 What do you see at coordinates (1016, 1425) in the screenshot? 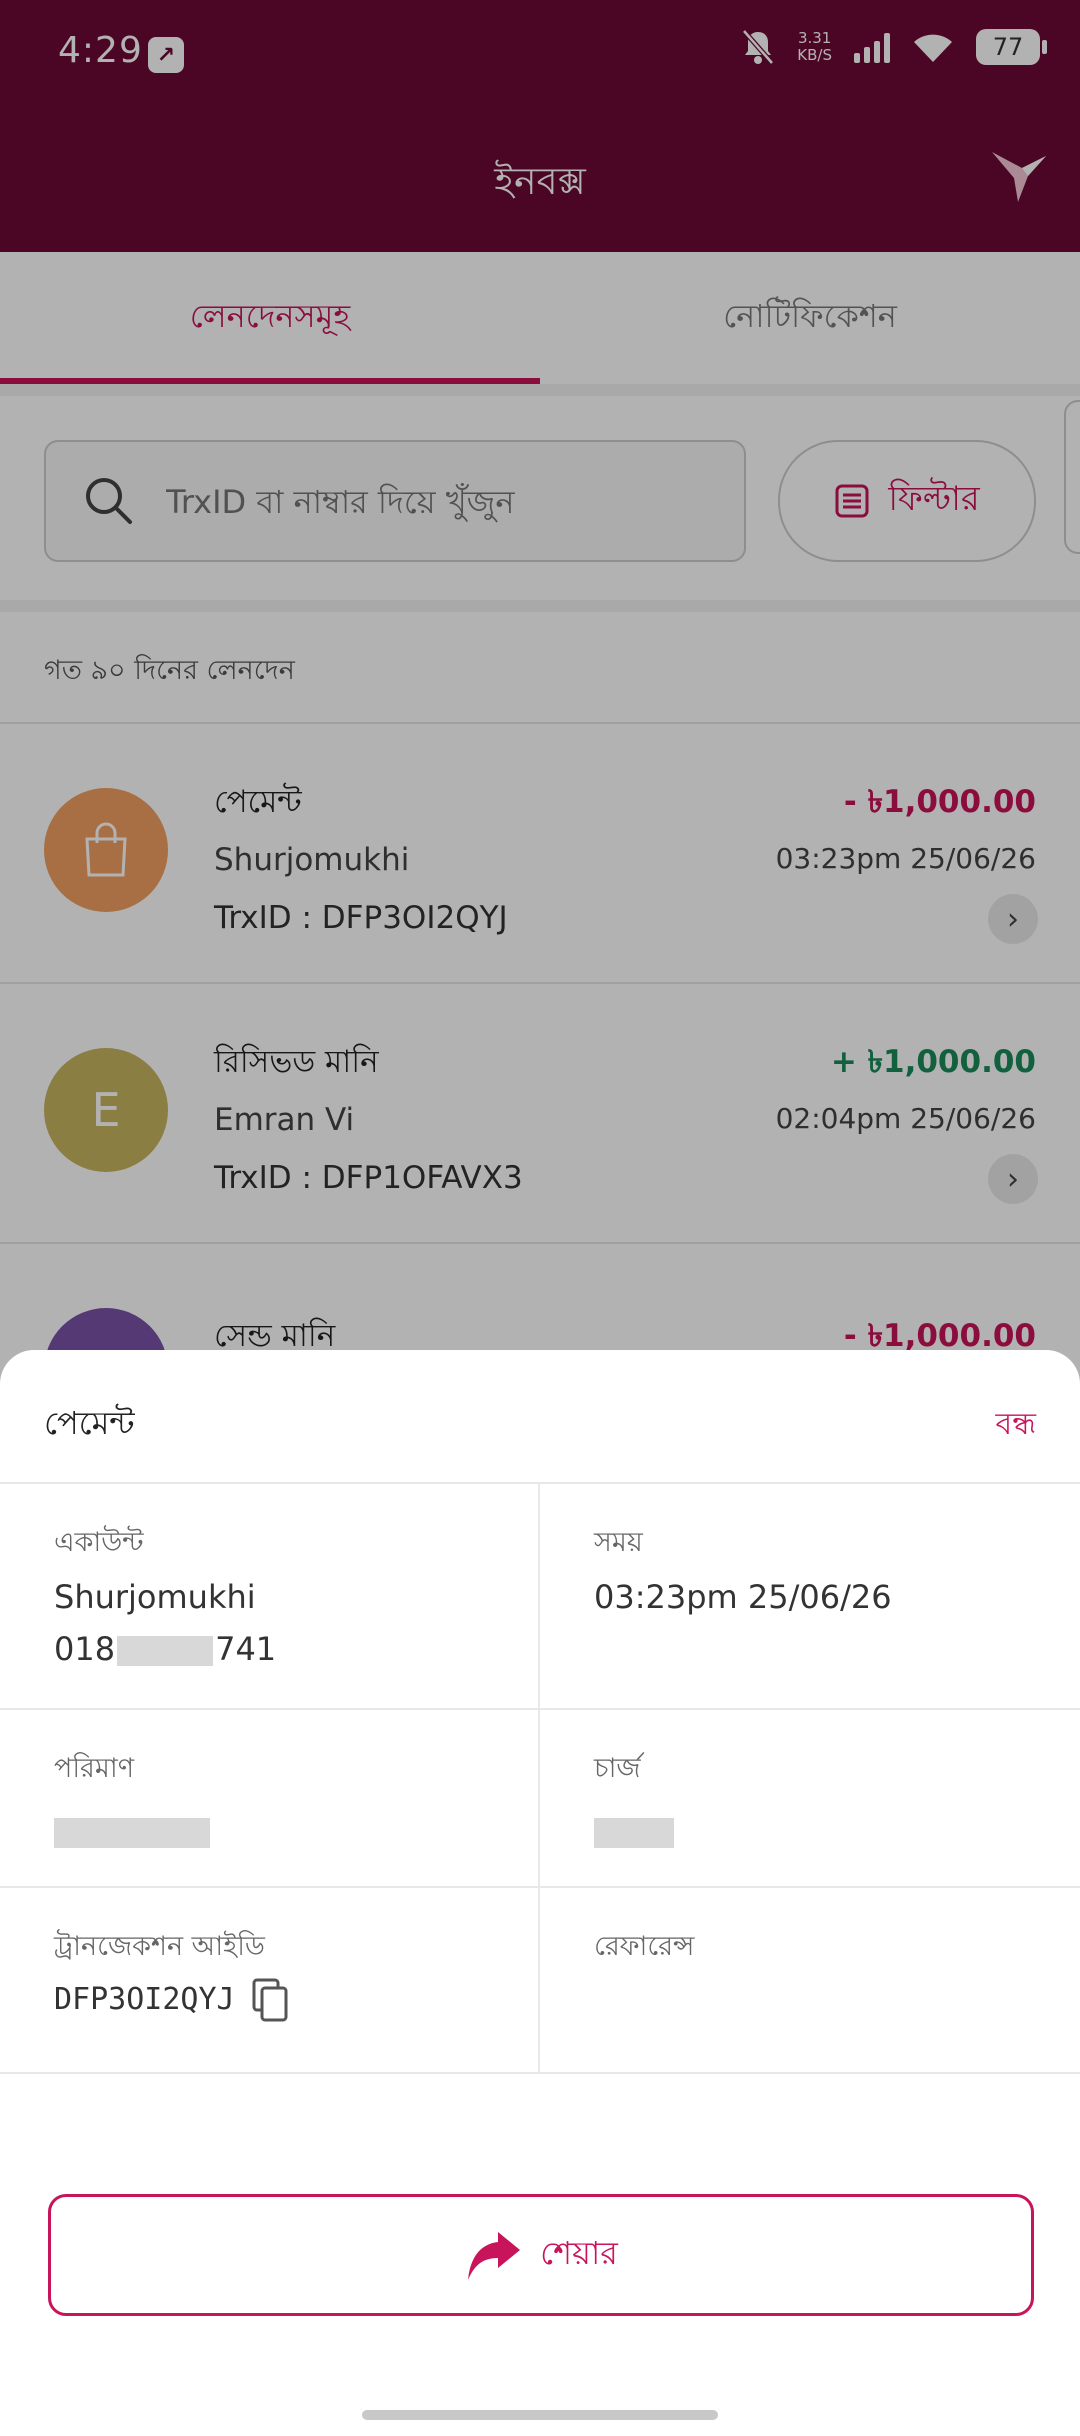
I see `close-button: বন্ধ` at bounding box center [1016, 1425].